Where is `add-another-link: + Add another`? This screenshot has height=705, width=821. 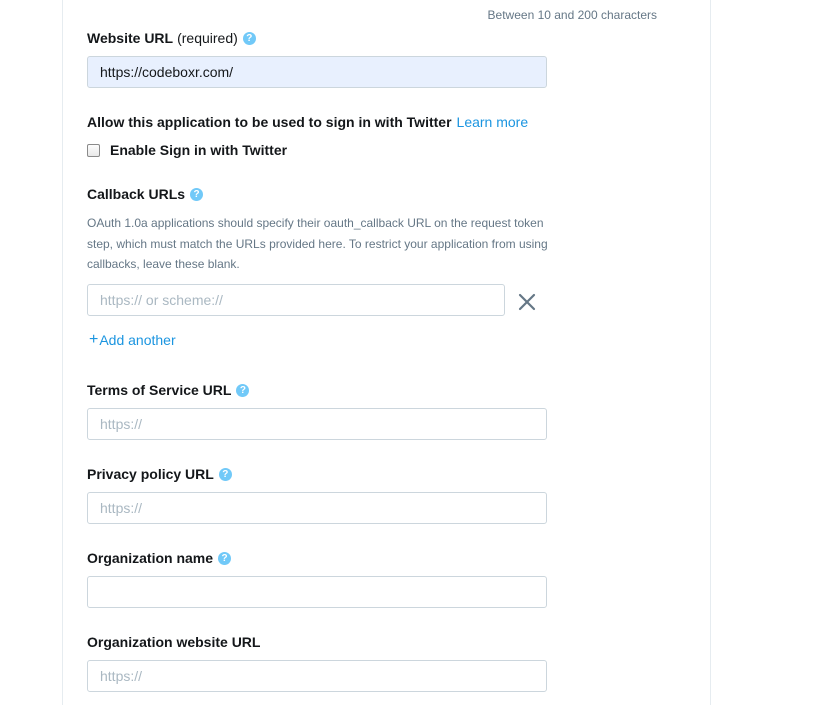 add-another-link: + Add another is located at coordinates (132, 340).